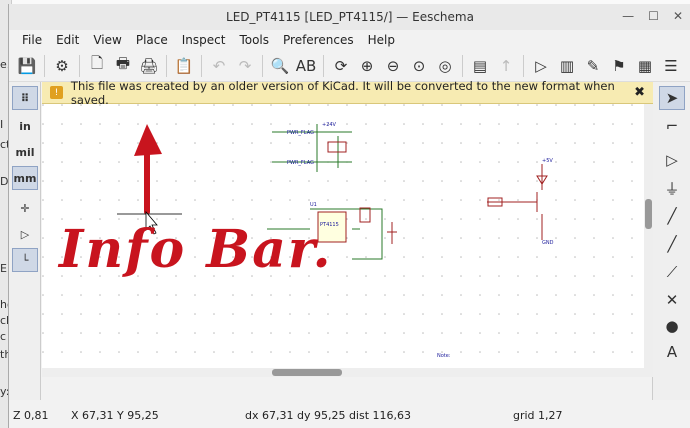 The image size is (690, 428). Describe the element at coordinates (254, 40) in the screenshot. I see `menu-tools: Tools` at that location.